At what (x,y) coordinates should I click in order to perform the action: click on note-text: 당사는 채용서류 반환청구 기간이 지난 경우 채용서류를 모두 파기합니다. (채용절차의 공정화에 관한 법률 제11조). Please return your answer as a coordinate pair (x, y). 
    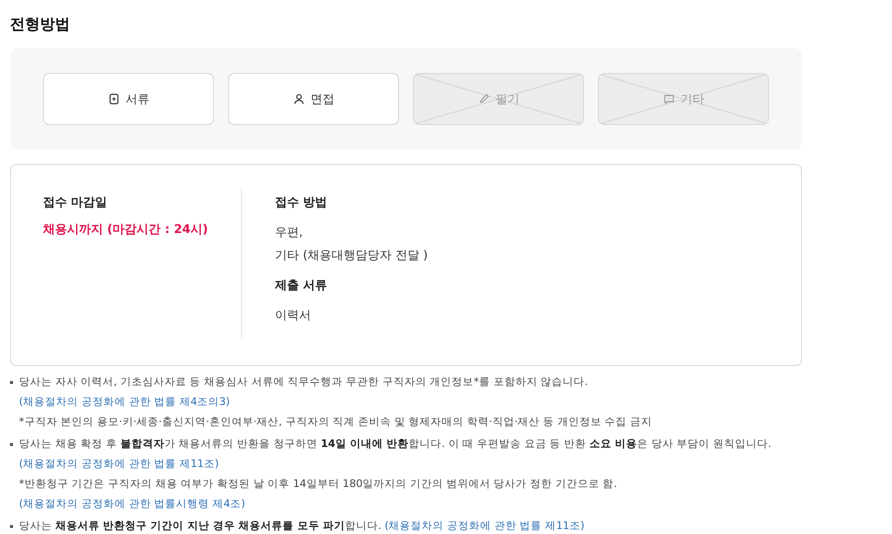
    Looking at the image, I should click on (302, 526).